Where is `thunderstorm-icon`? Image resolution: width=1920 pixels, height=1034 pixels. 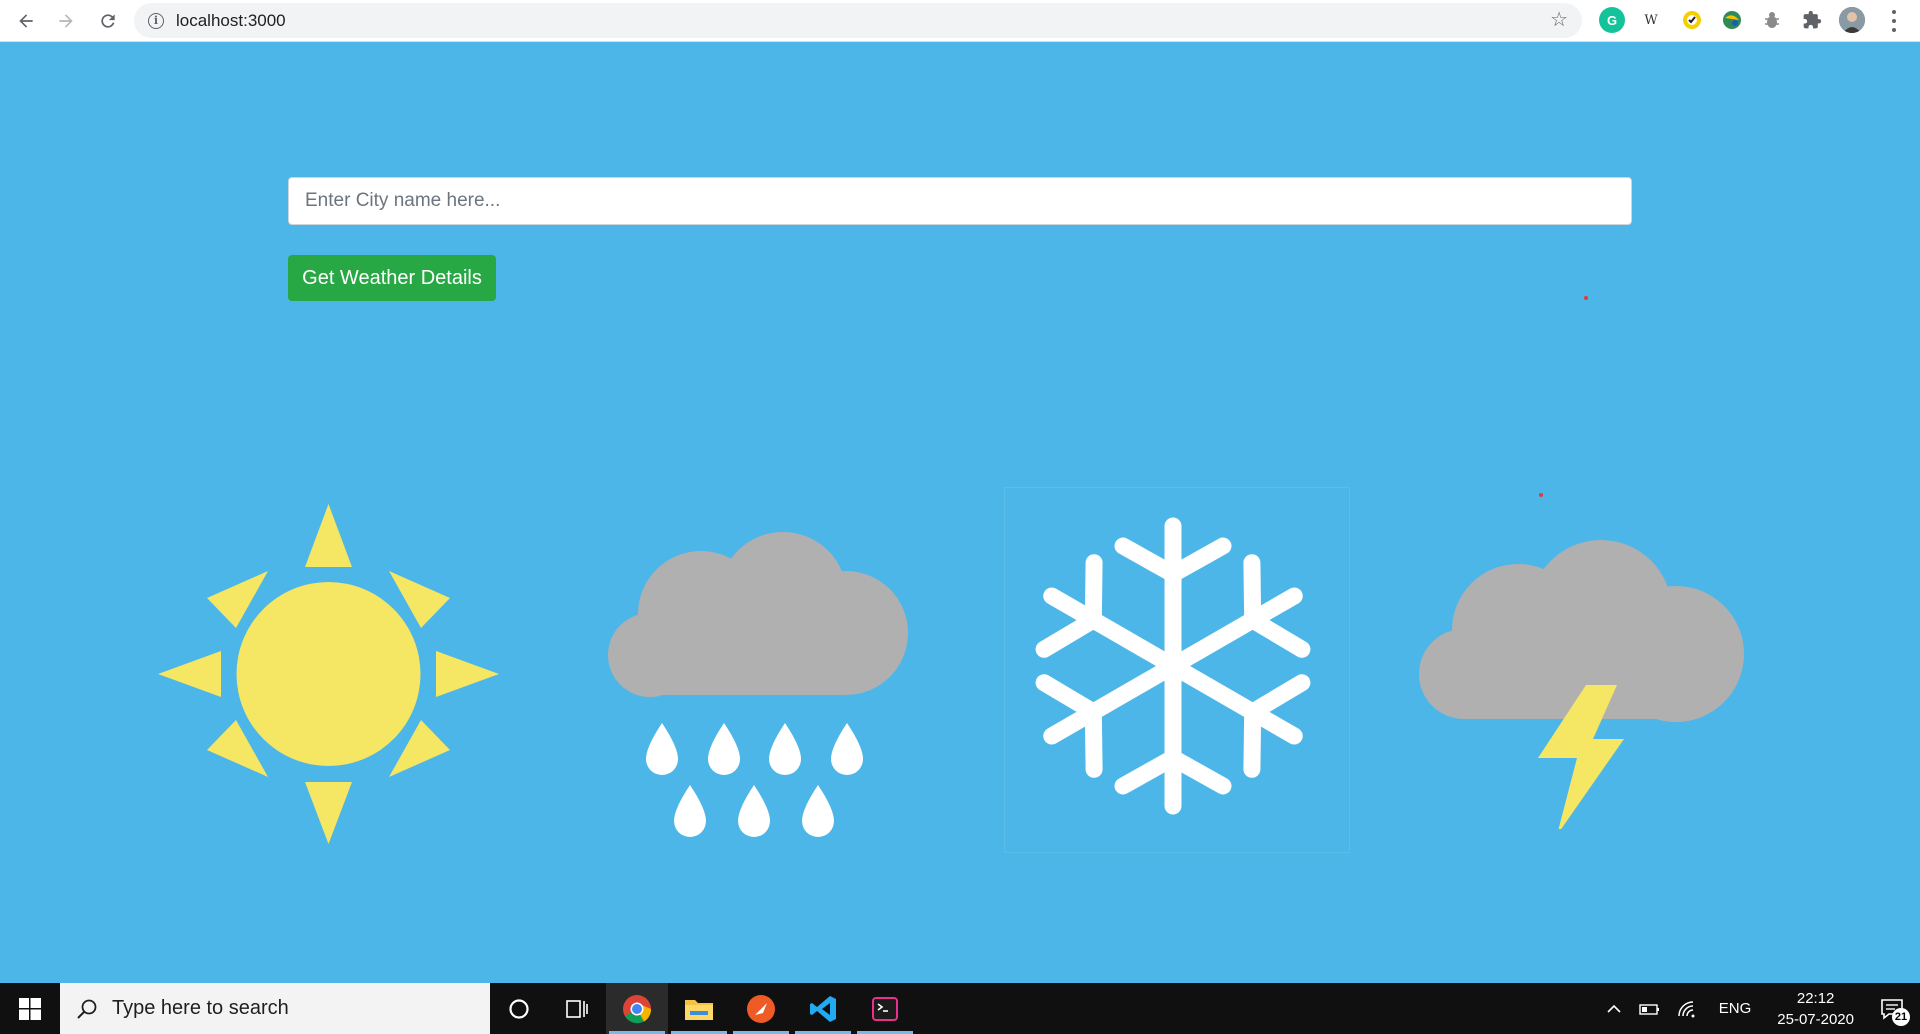 thunderstorm-icon is located at coordinates (1581, 684).